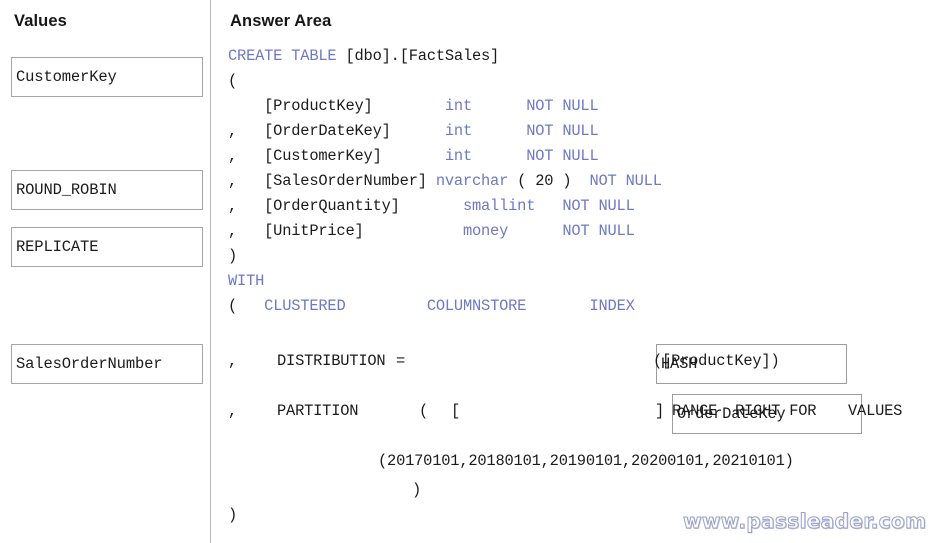 The width and height of the screenshot is (931, 543). I want to click on distribution-keyword: DISTRIBUTION, so click(331, 361).